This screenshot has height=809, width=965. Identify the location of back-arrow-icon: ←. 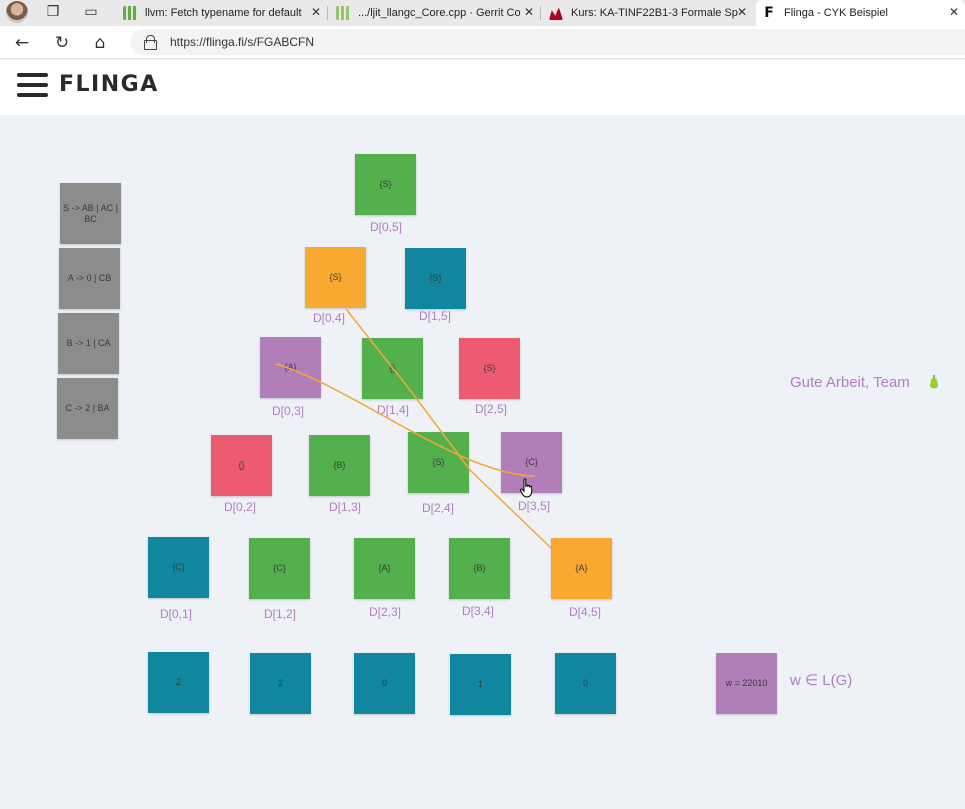
(22, 43).